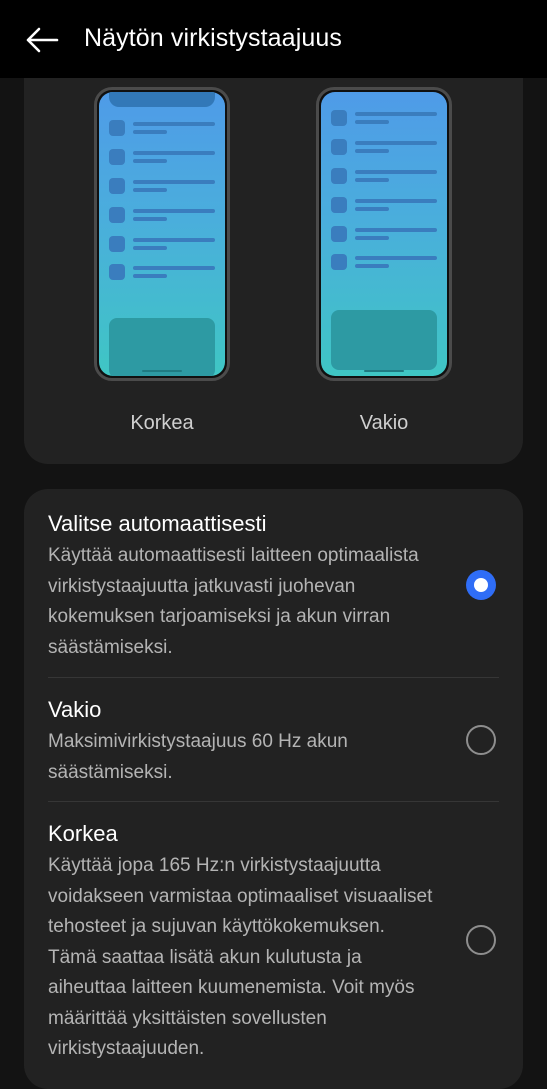  I want to click on arrow-left-icon, so click(42, 40).